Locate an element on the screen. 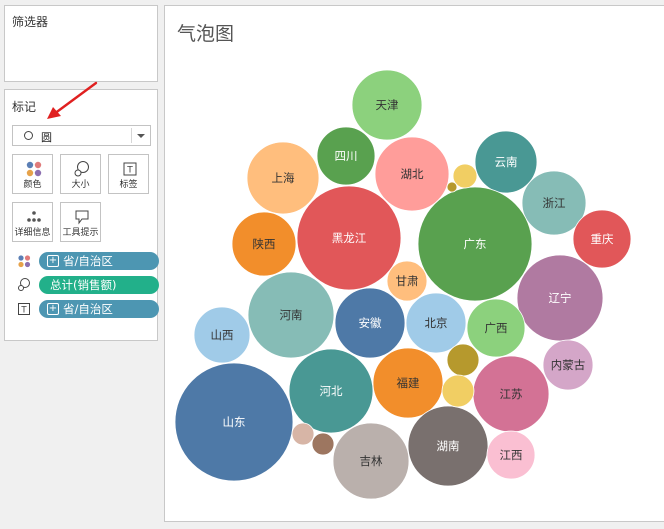 This screenshot has height=529, width=664. color-field-pill: + 省/自治区 is located at coordinates (99, 261).